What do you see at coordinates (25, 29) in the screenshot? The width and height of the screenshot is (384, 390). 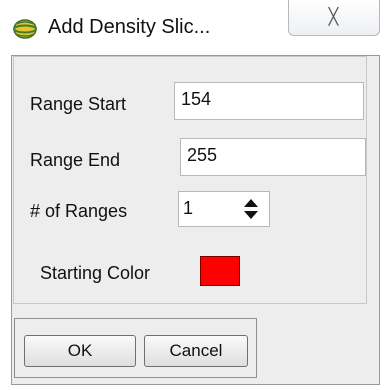 I see `globe-icon` at bounding box center [25, 29].